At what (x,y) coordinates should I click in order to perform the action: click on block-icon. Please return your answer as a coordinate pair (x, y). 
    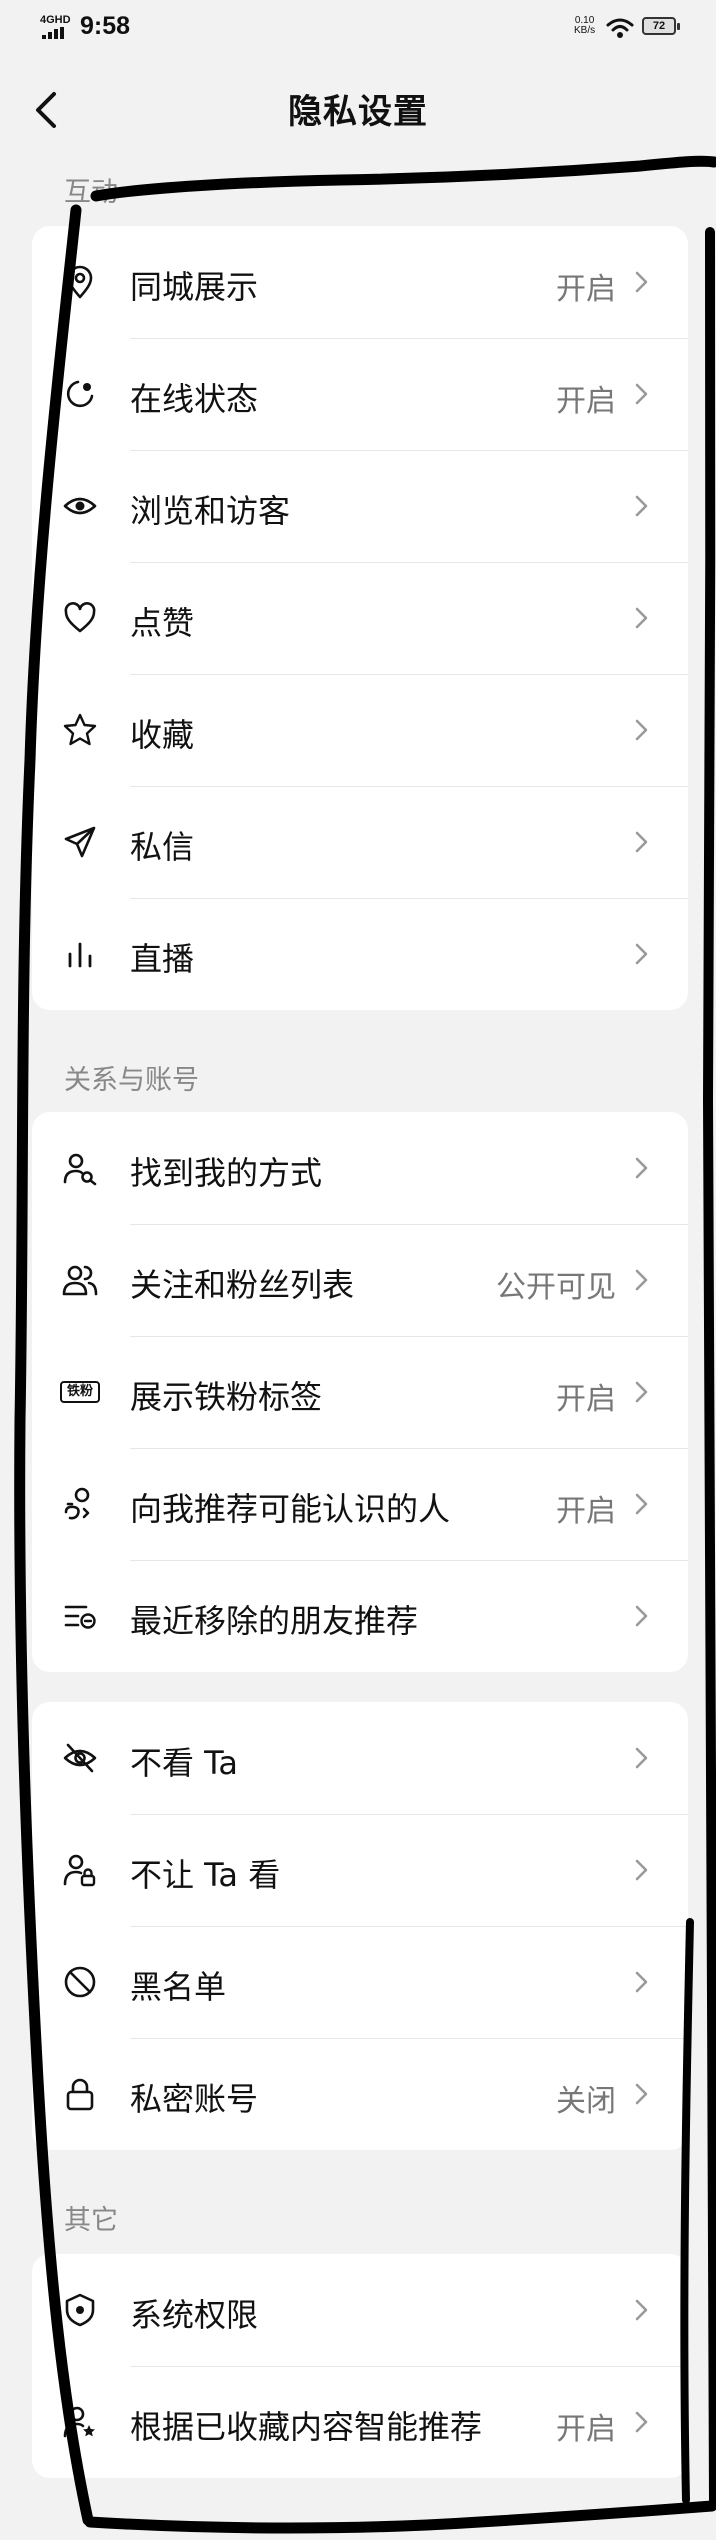
    Looking at the image, I should click on (80, 1982).